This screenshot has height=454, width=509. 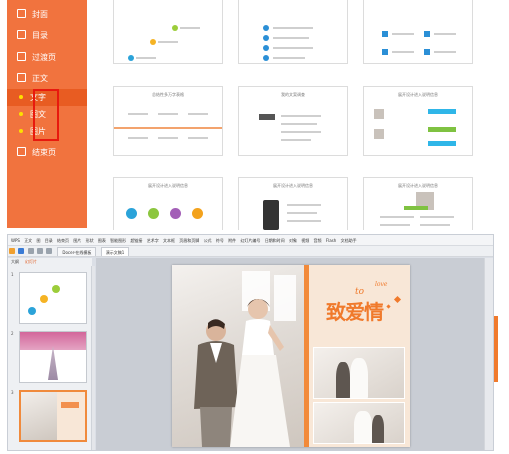 What do you see at coordinates (388, 306) in the screenshot?
I see `heart-decoration` at bounding box center [388, 306].